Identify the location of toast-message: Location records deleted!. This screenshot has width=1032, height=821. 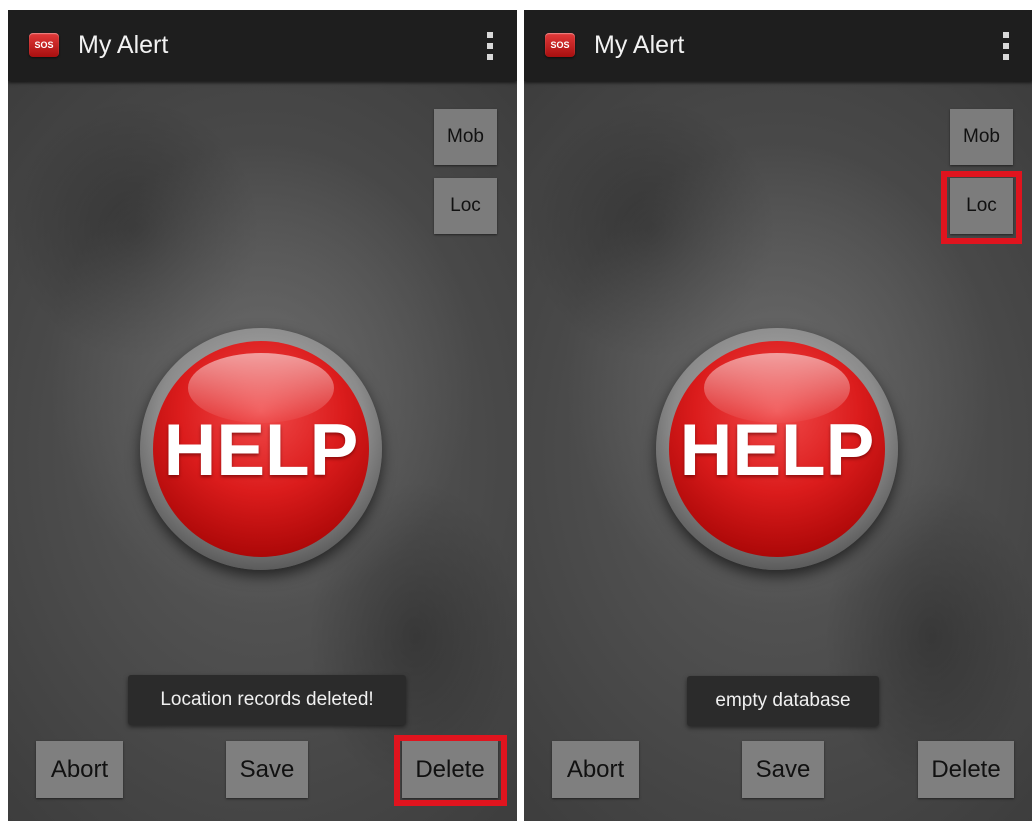
(267, 700).